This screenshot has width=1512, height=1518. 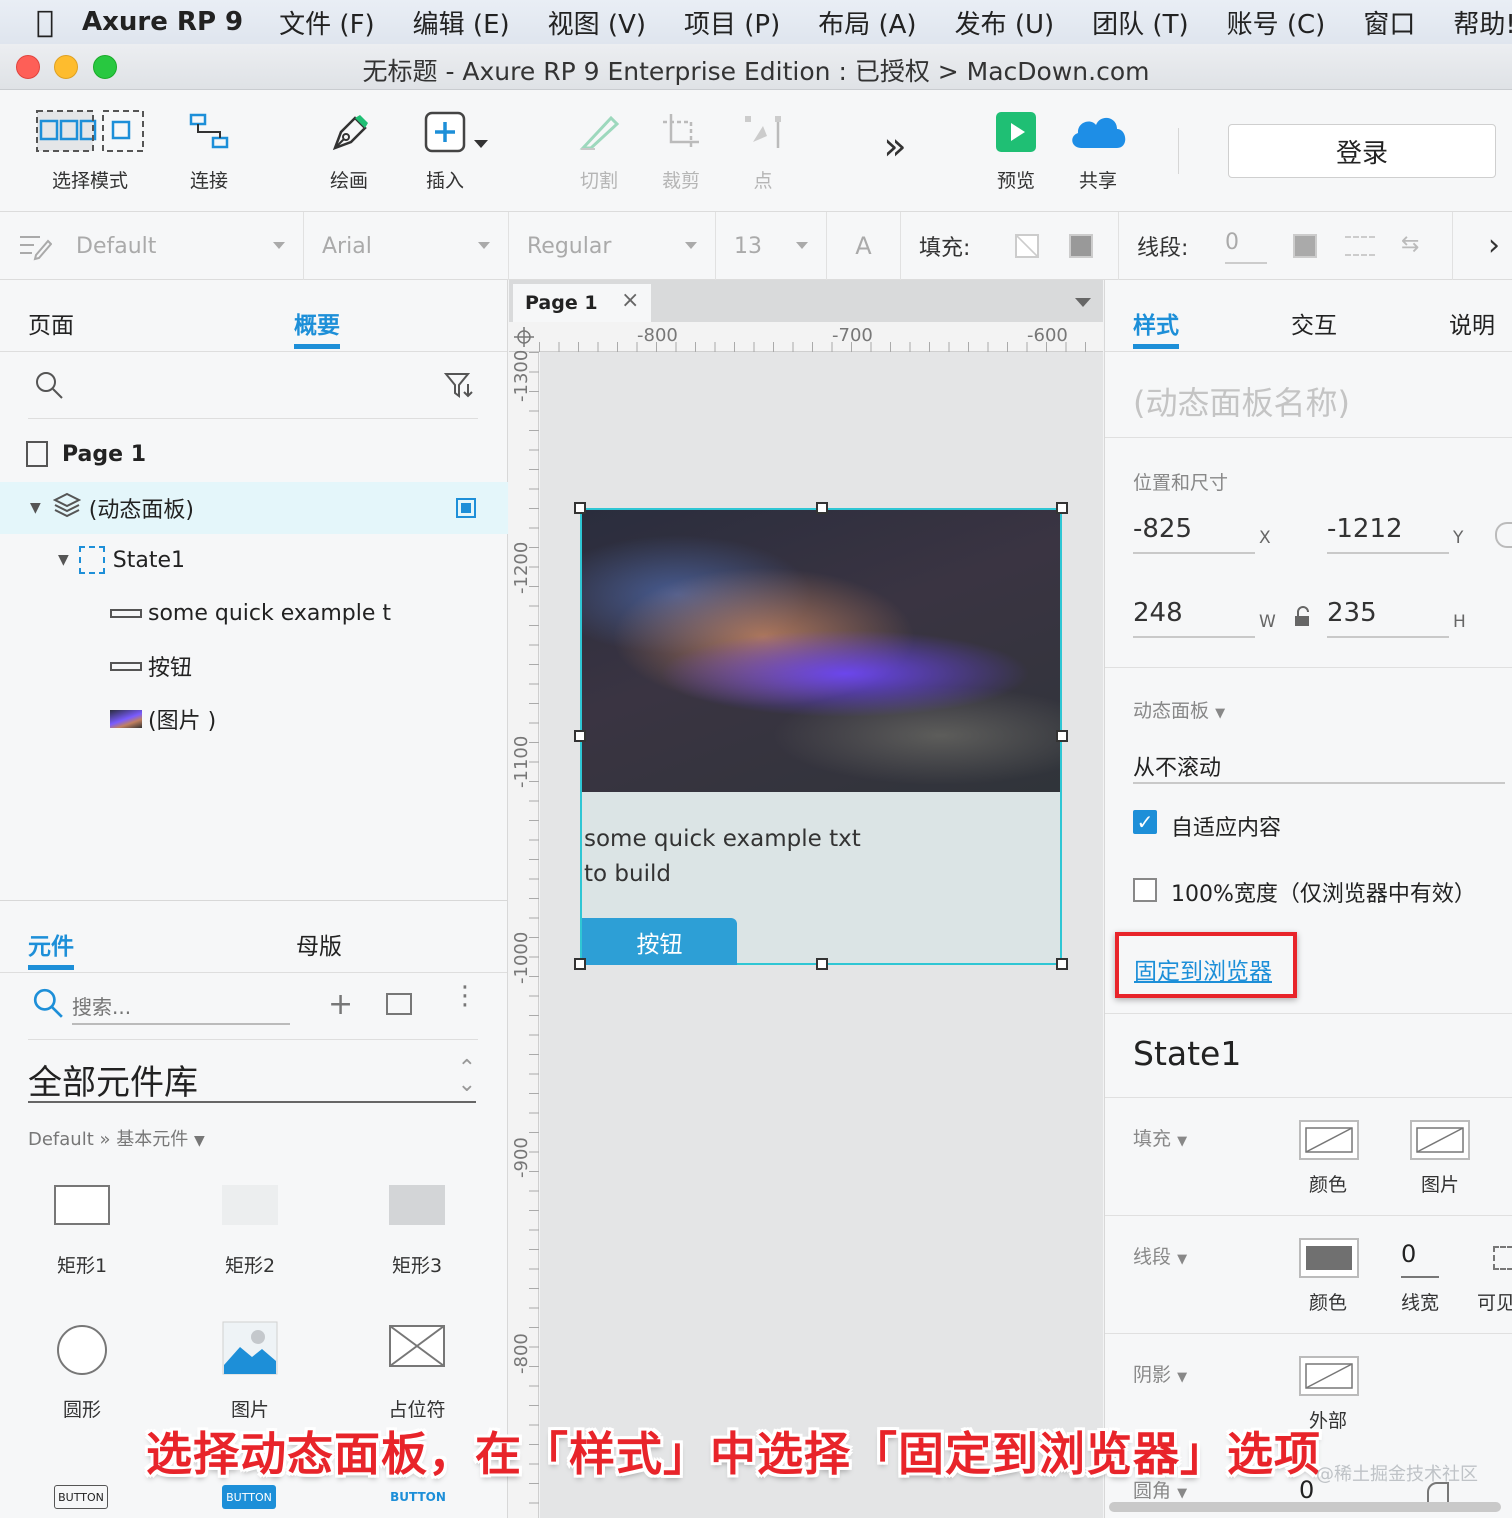 I want to click on outer-shadow-swatch, so click(x=1329, y=1376).